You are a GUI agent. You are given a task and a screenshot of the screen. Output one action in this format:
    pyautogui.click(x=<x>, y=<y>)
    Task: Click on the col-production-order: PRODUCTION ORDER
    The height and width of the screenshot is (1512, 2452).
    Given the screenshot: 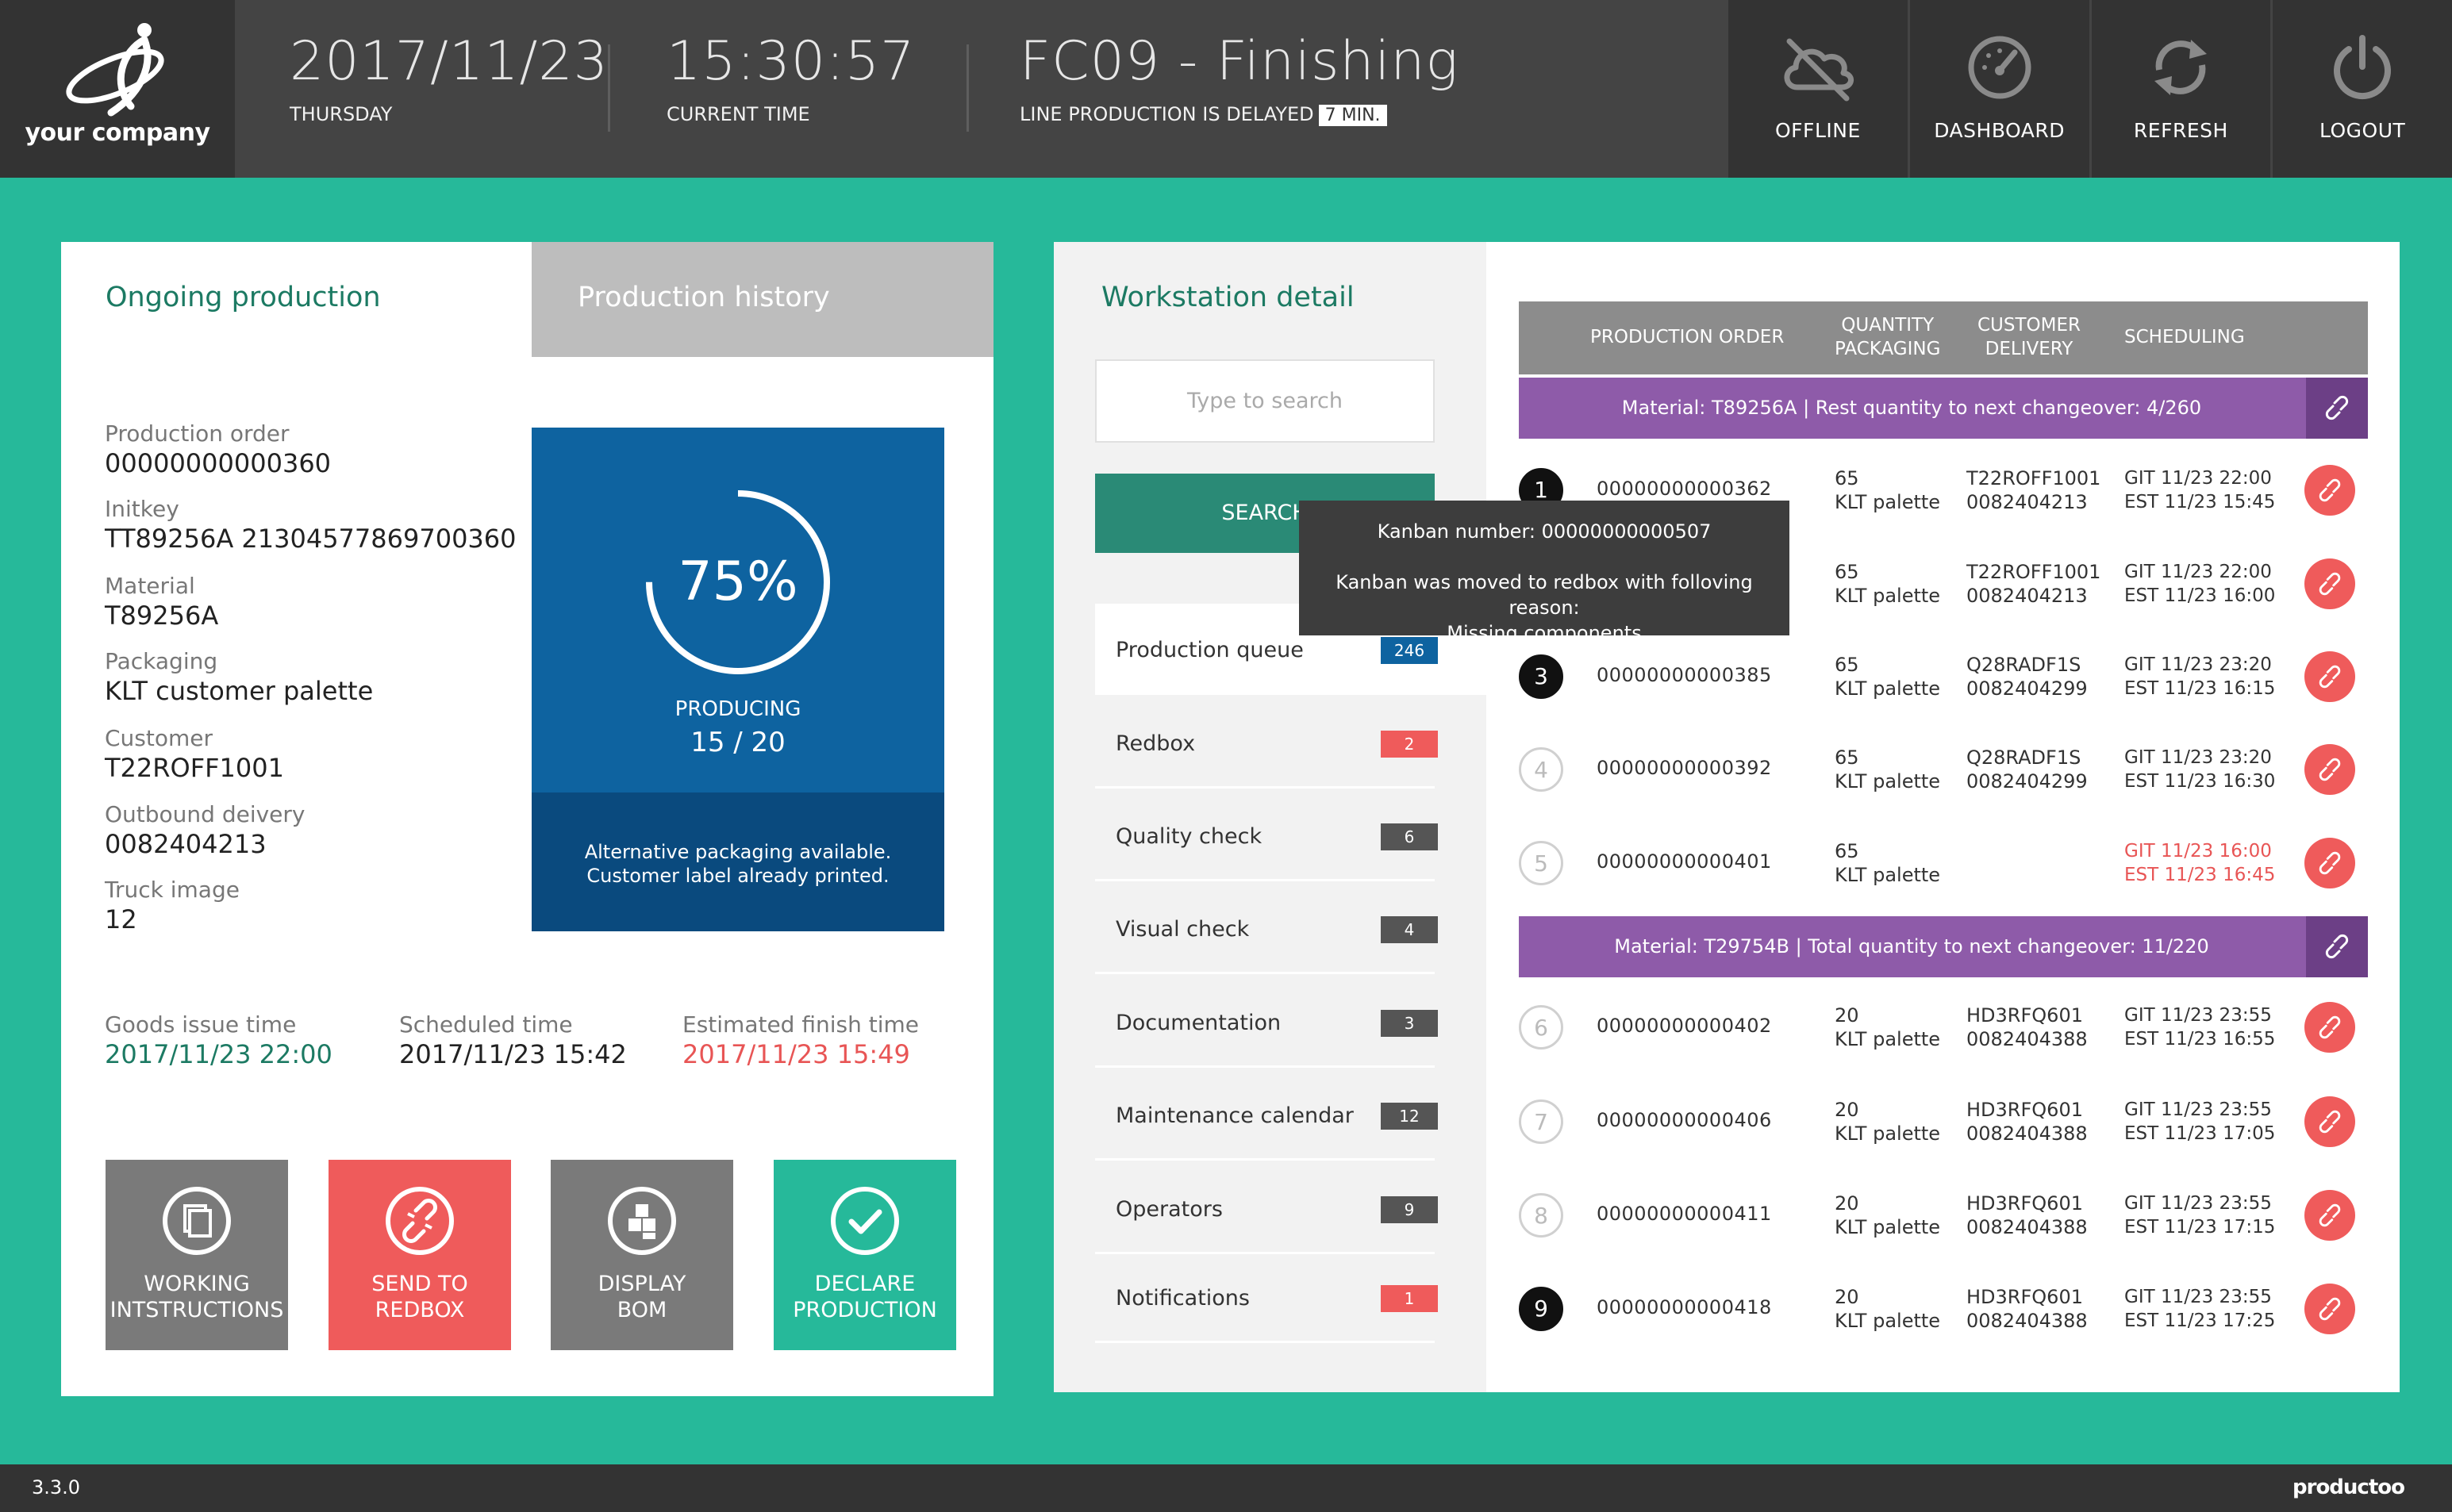 What is the action you would take?
    pyautogui.click(x=1688, y=337)
    